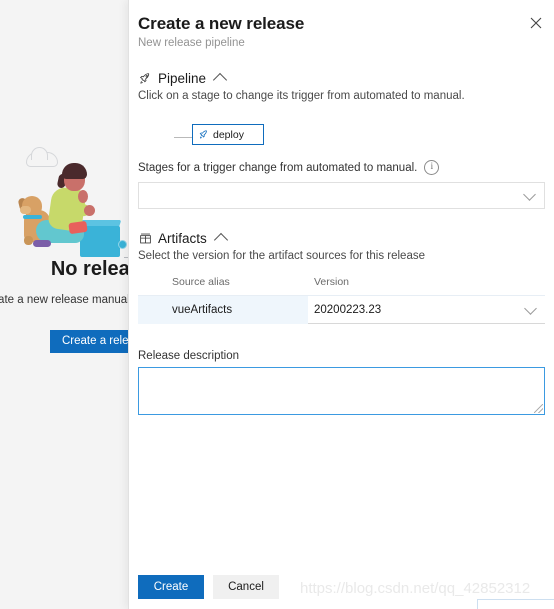 This screenshot has width=554, height=609. Describe the element at coordinates (28, 240) in the screenshot. I see `dog-leg` at that location.